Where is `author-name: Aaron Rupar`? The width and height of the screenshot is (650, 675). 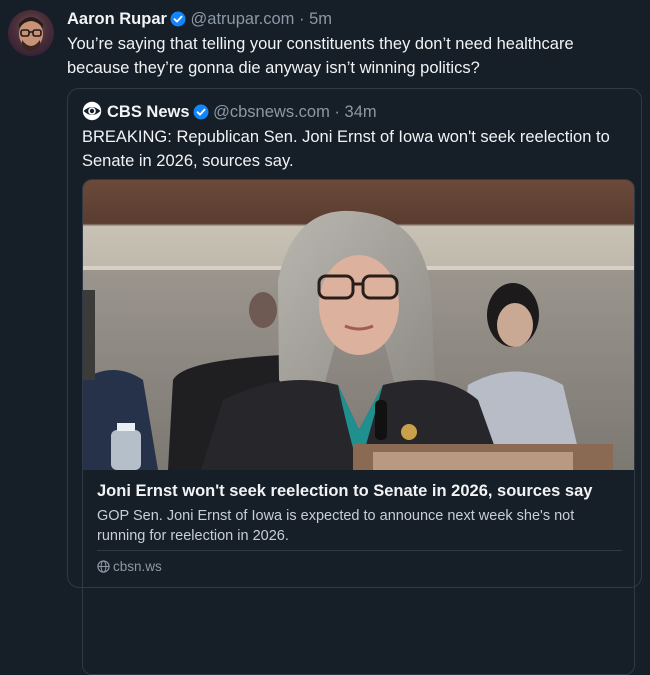 author-name: Aaron Rupar is located at coordinates (117, 19).